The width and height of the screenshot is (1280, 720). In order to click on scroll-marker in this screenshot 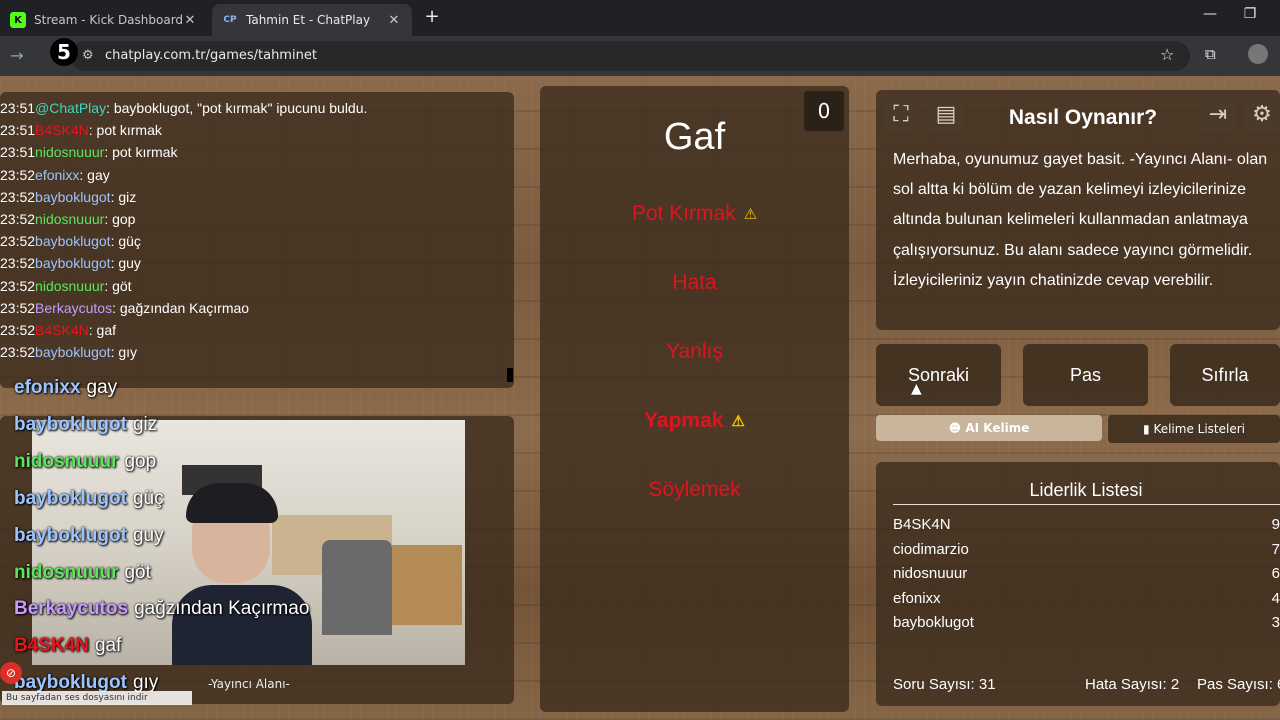, I will do `click(510, 375)`.